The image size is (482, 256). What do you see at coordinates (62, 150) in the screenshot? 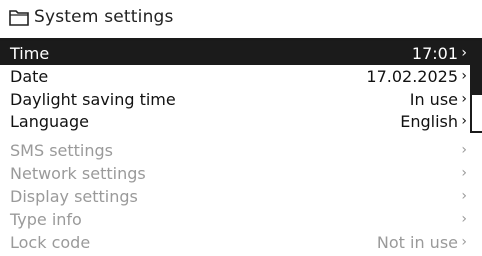
I see `menu-item-label: SMS settings` at bounding box center [62, 150].